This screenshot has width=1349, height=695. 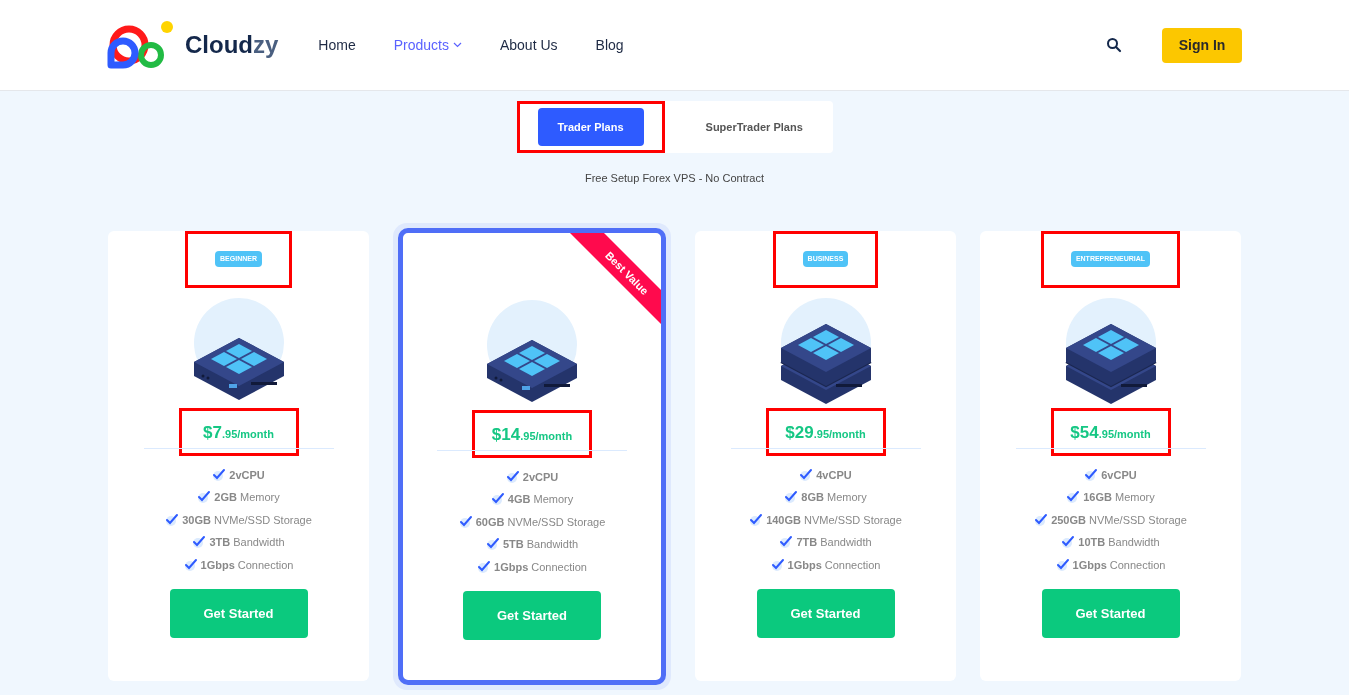 I want to click on feature-text: 10TB Bandwidth, so click(x=1119, y=542).